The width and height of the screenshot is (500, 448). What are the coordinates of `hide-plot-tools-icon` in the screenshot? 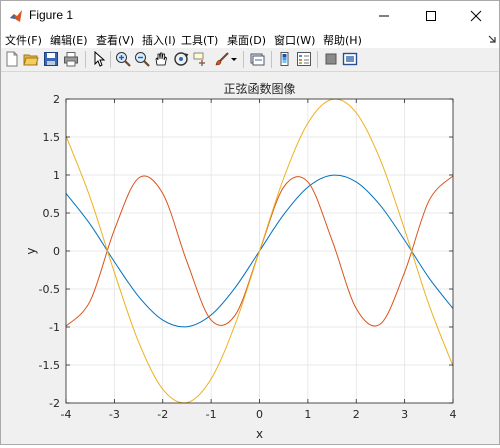 It's located at (331, 59).